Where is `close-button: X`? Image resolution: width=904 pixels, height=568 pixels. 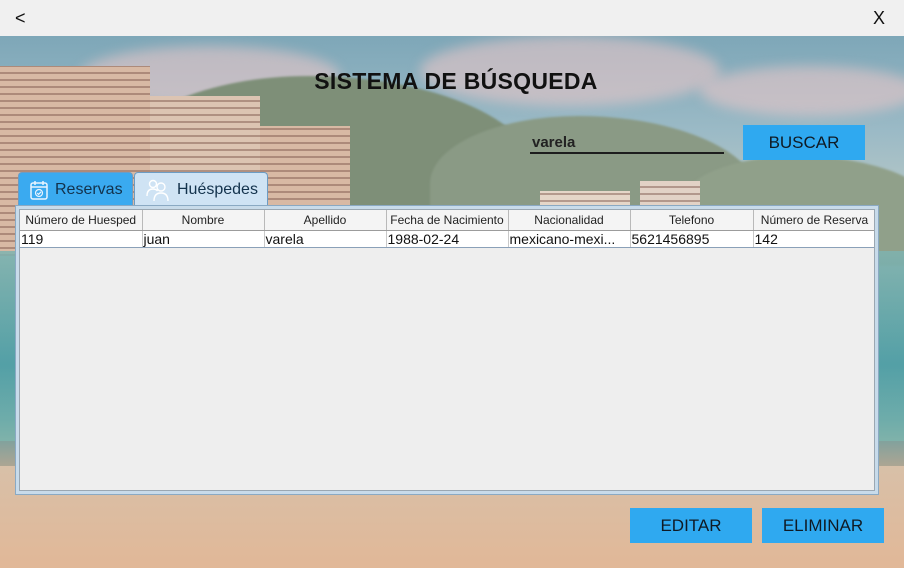 close-button: X is located at coordinates (879, 18).